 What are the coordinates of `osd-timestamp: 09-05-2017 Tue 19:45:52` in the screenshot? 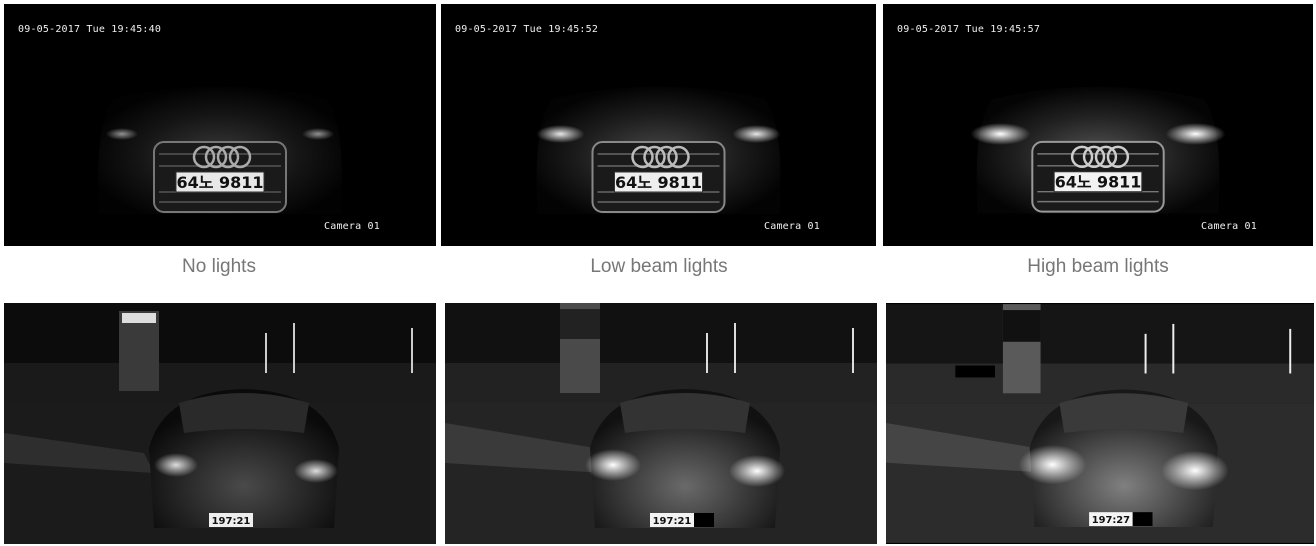 It's located at (527, 29).